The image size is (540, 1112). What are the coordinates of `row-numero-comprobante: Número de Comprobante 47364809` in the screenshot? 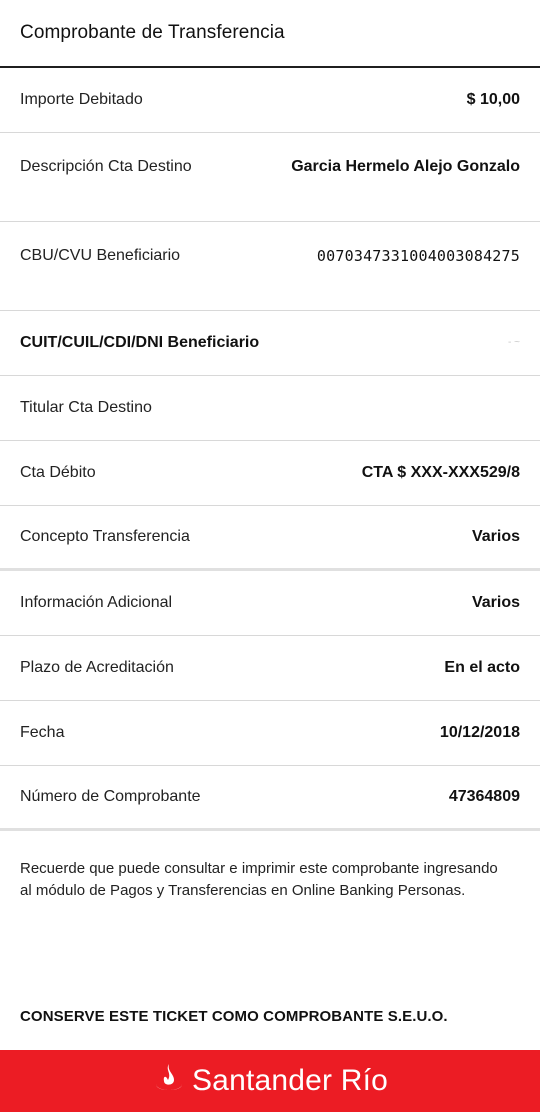 It's located at (270, 798).